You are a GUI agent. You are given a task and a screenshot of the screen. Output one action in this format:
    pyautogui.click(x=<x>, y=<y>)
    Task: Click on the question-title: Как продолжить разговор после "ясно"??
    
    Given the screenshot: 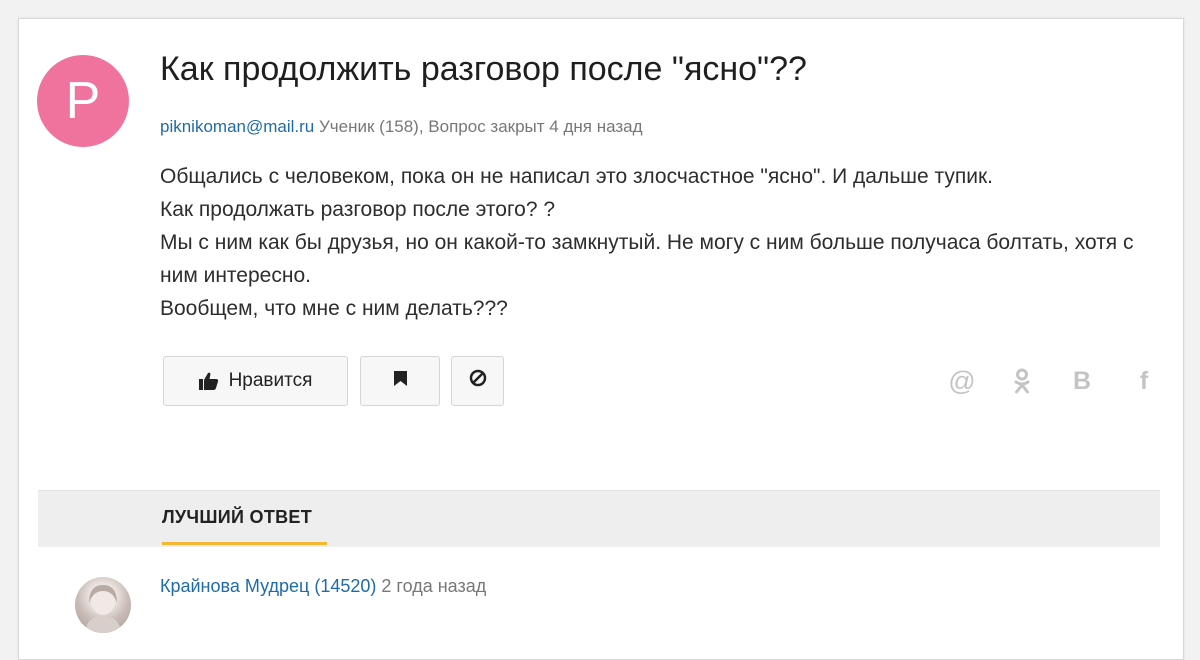 What is the action you would take?
    pyautogui.click(x=483, y=69)
    